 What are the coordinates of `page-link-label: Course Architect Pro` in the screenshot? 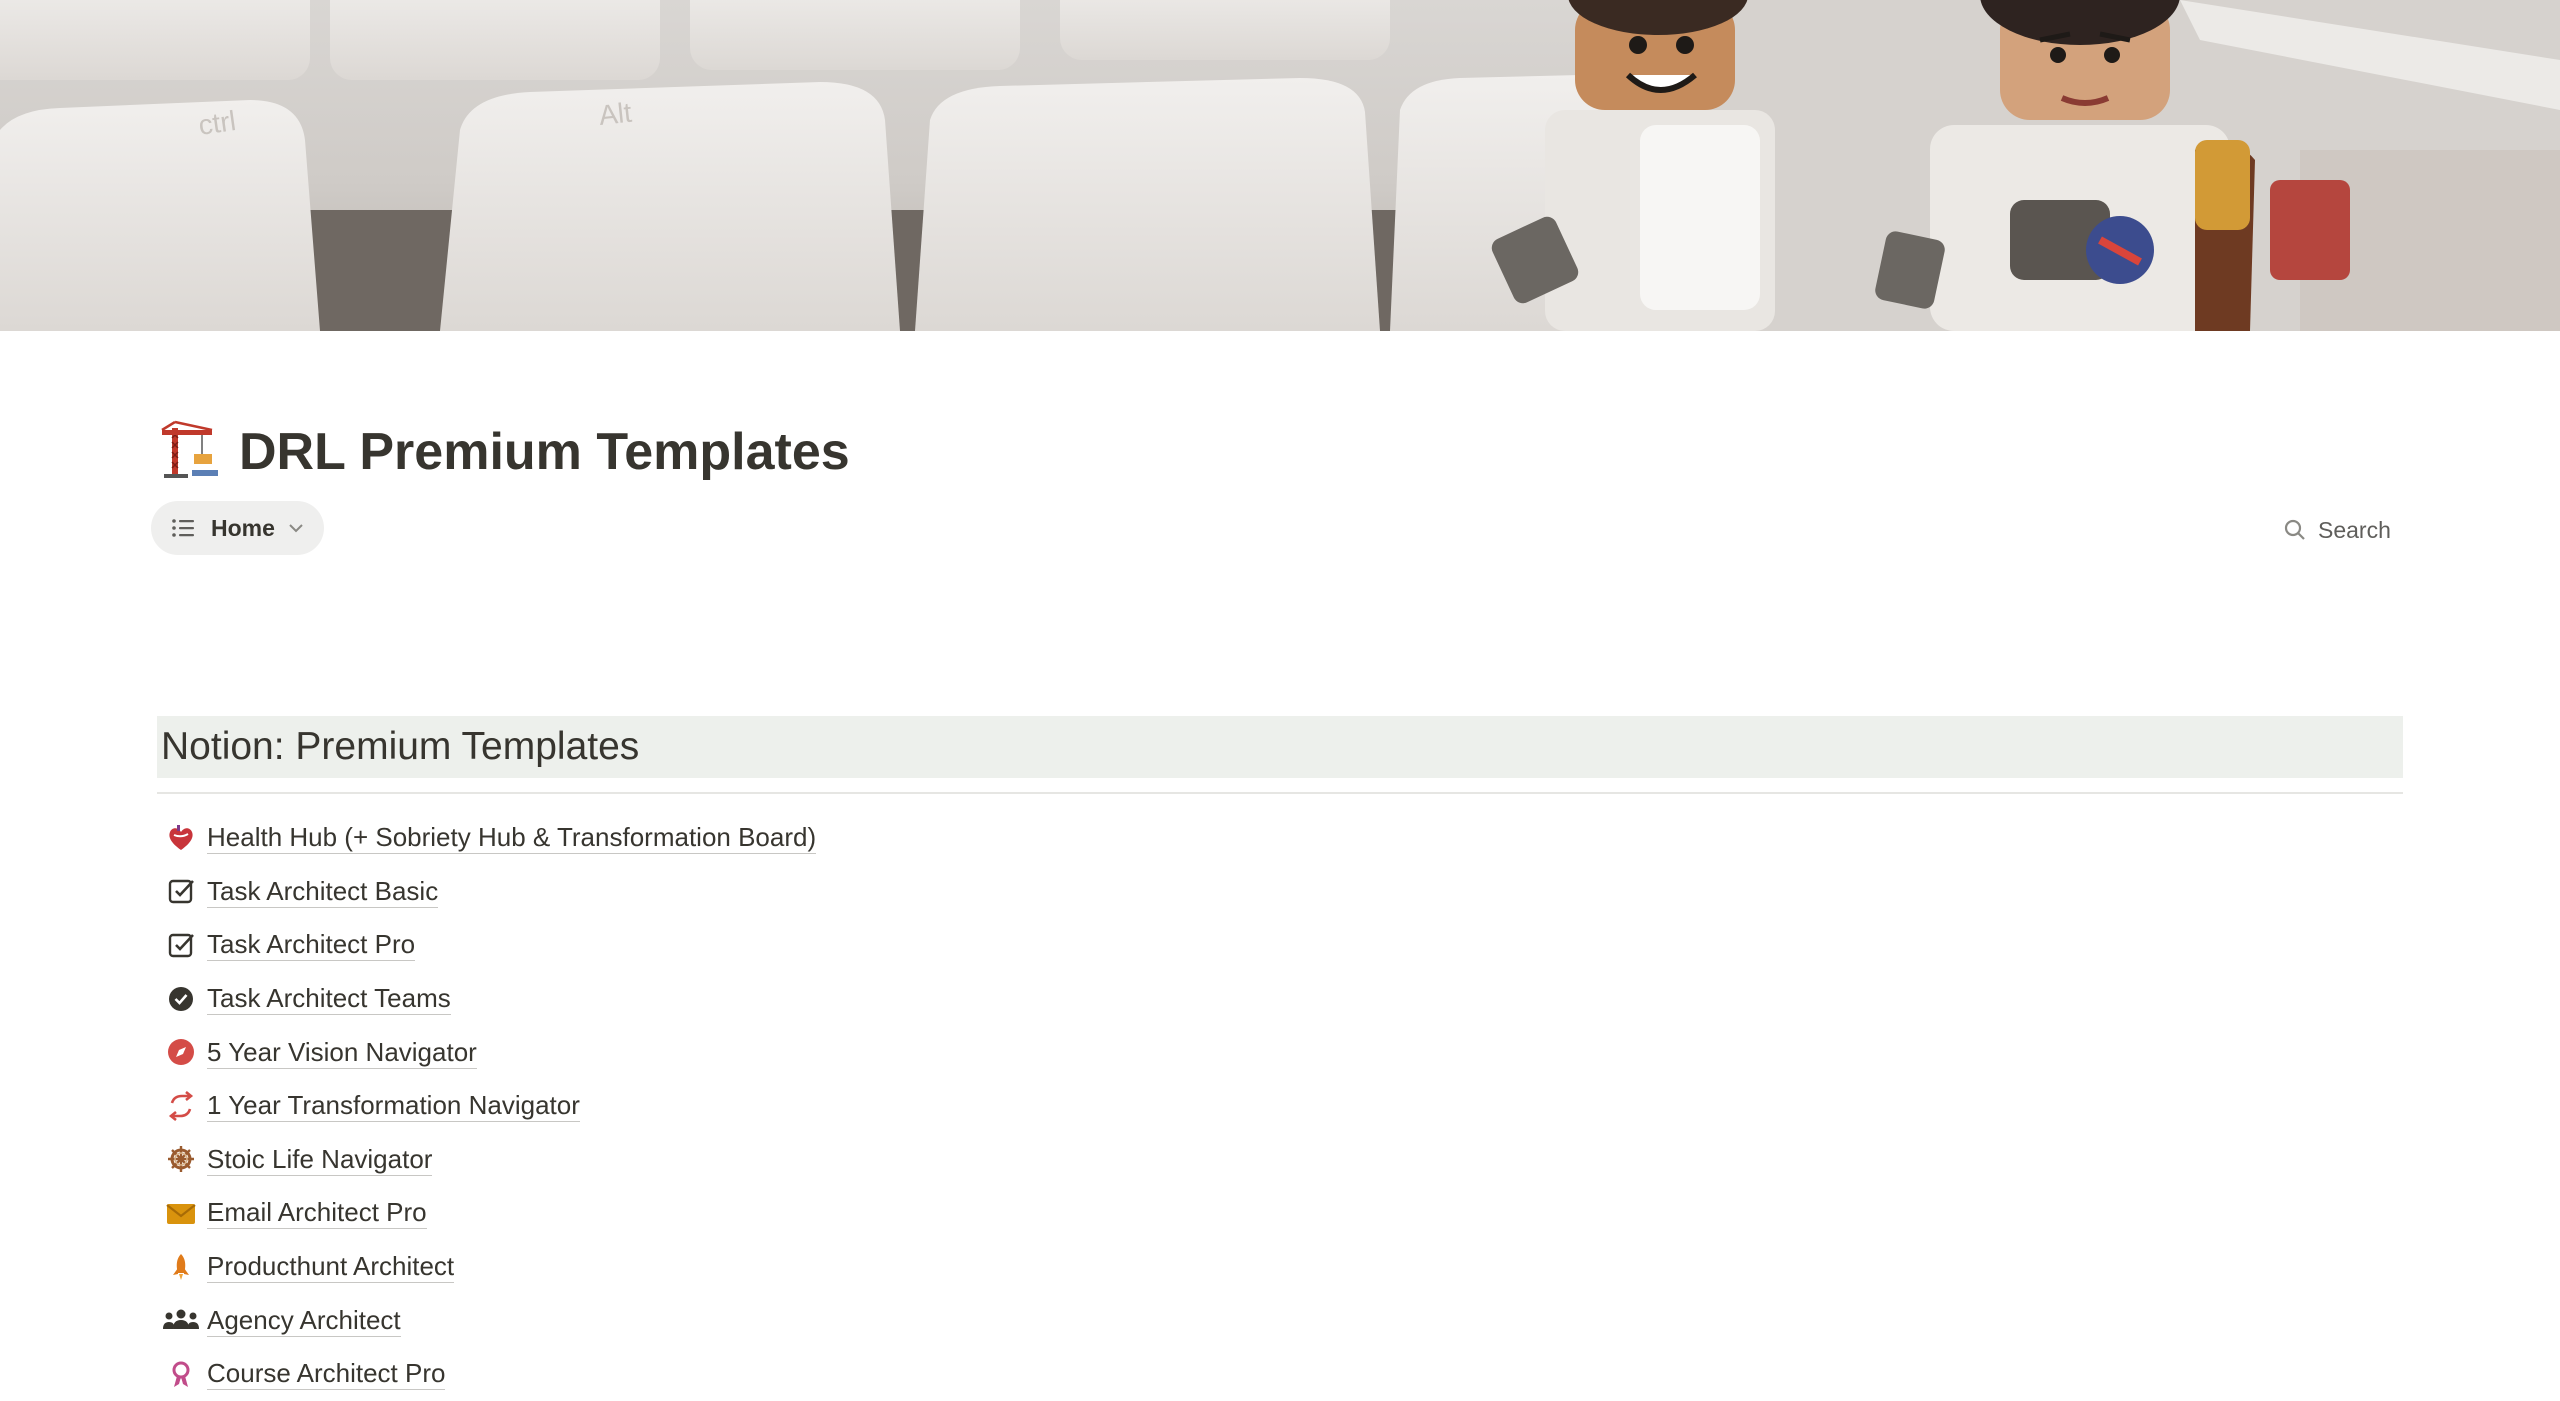 It's located at (326, 1374).